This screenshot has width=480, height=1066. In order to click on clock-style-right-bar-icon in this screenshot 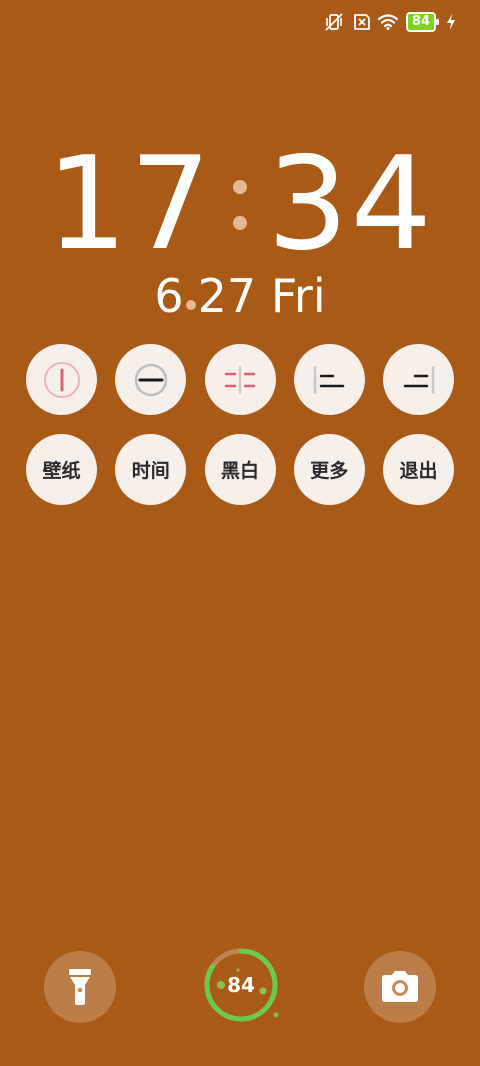, I will do `click(418, 379)`.